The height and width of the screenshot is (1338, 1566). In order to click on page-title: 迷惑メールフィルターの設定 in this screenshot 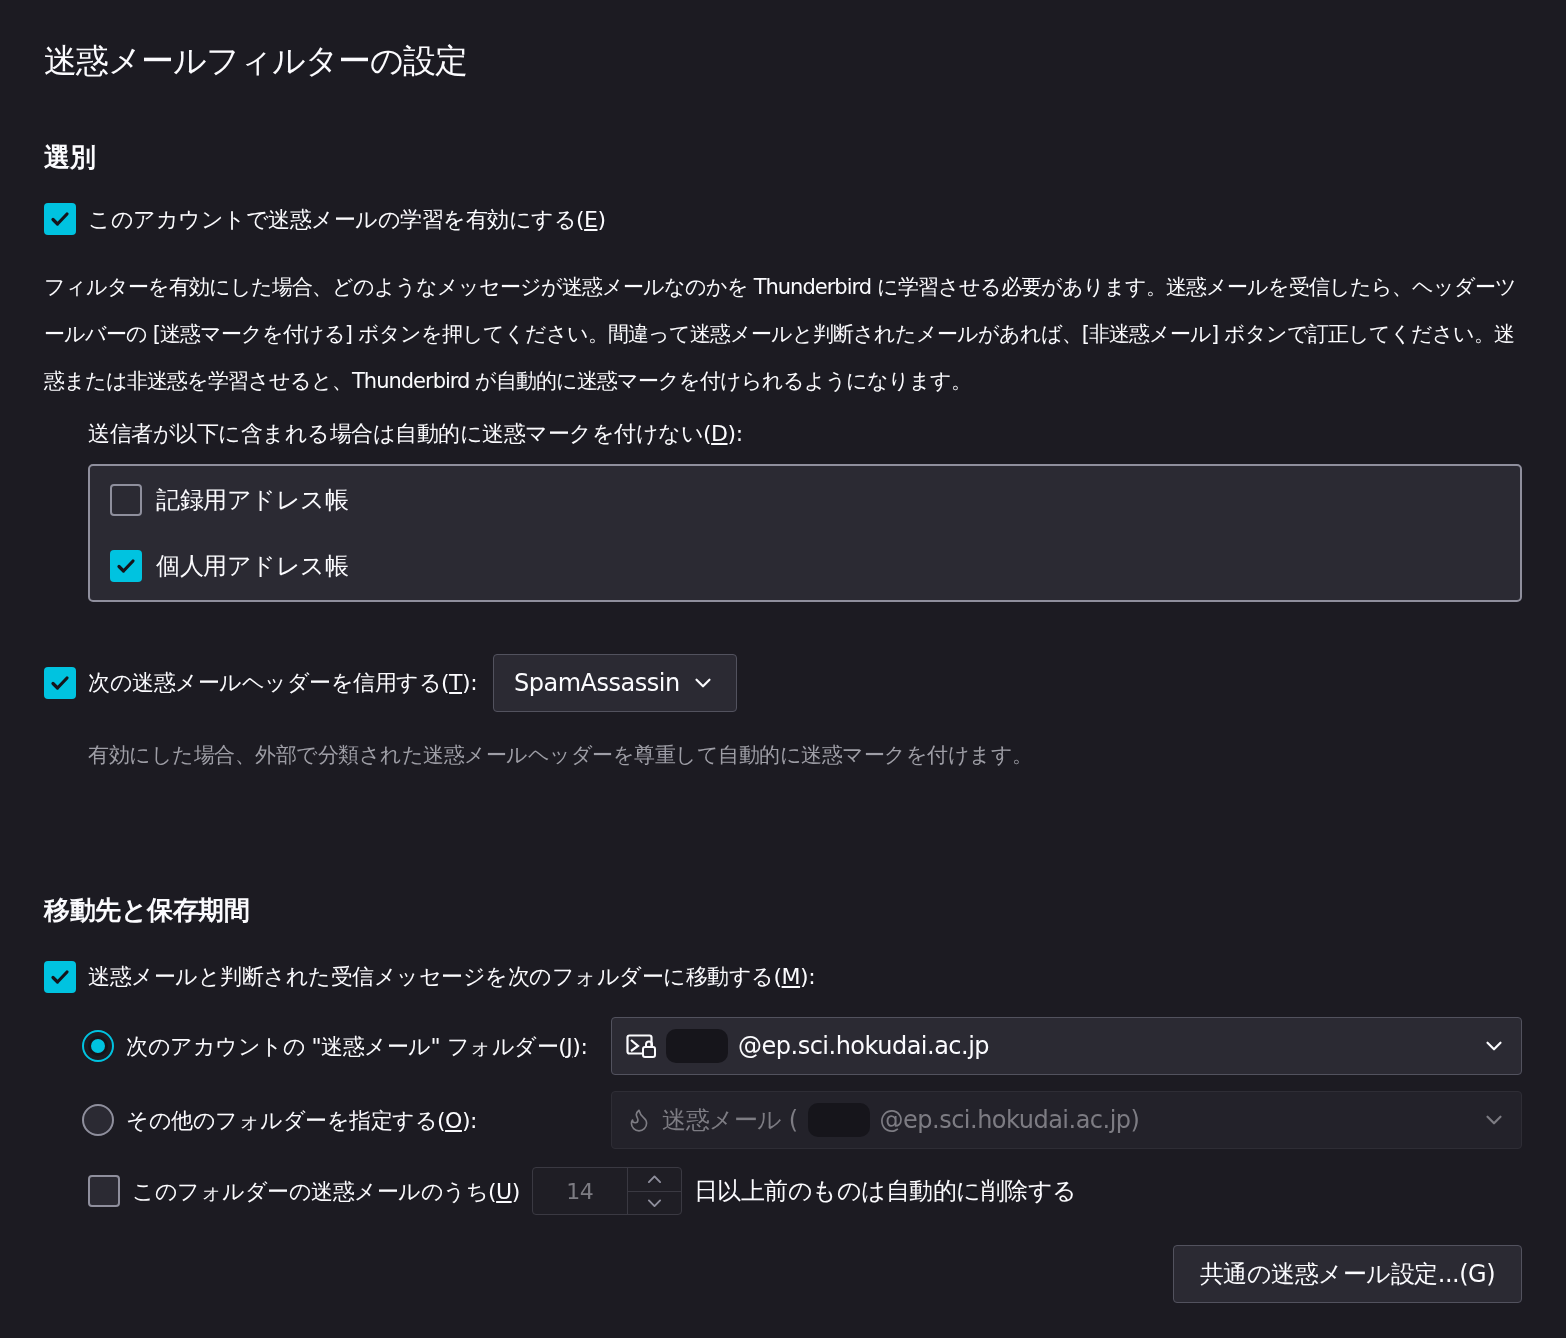, I will do `click(256, 61)`.